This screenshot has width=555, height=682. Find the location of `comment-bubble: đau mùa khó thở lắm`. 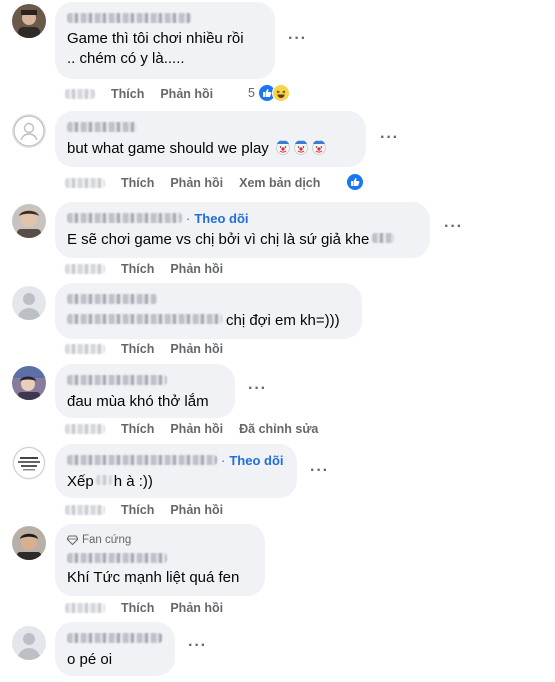

comment-bubble: đau mùa khó thở lắm is located at coordinates (145, 391).